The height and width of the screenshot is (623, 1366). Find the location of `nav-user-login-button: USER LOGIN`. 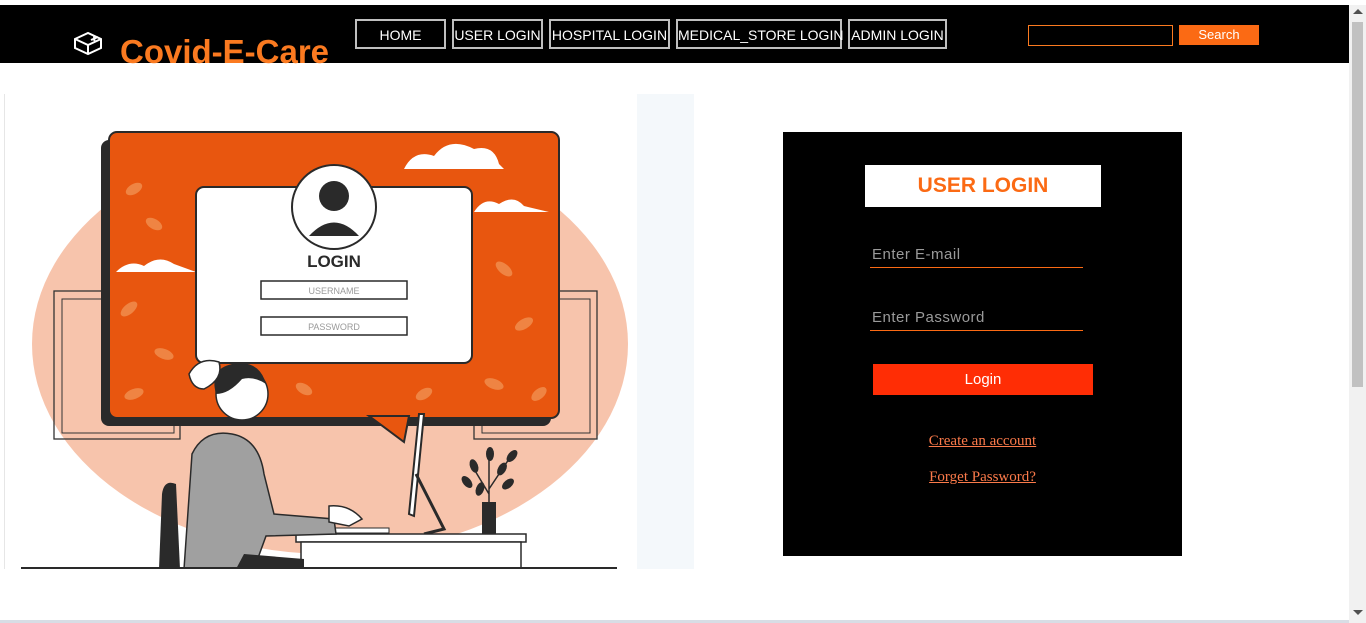

nav-user-login-button: USER LOGIN is located at coordinates (497, 34).